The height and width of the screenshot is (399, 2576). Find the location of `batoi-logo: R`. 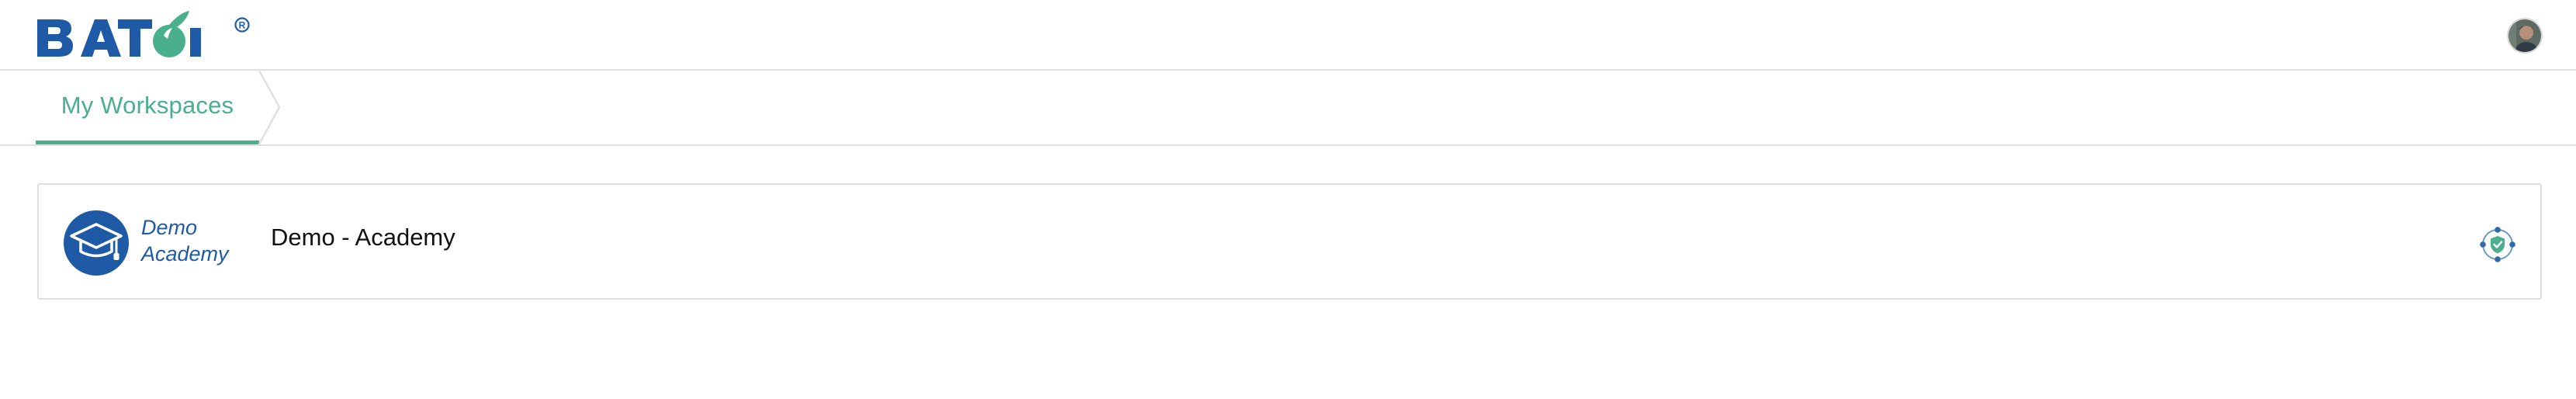

batoi-logo: R is located at coordinates (144, 35).